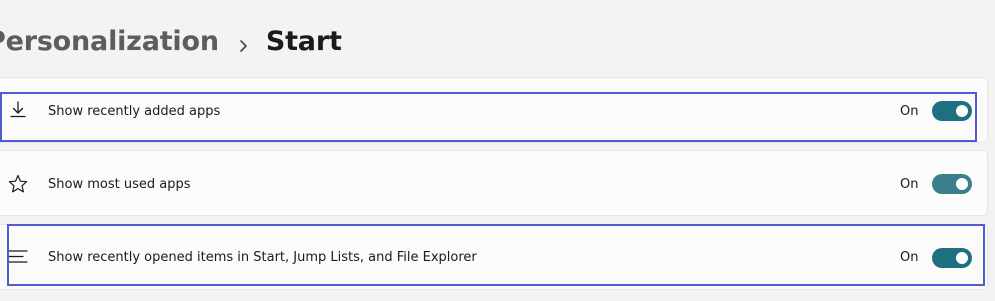 This screenshot has height=301, width=995. I want to click on breadcrumb: Personalization Start, so click(171, 41).